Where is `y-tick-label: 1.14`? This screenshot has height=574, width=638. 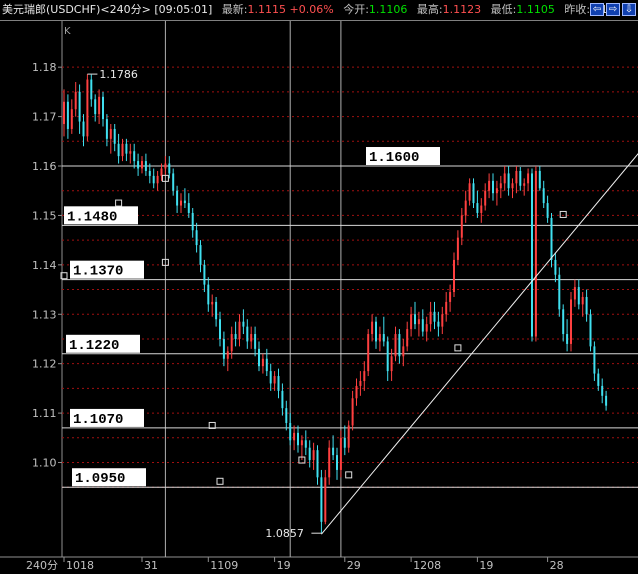 y-tick-label: 1.14 is located at coordinates (44, 265).